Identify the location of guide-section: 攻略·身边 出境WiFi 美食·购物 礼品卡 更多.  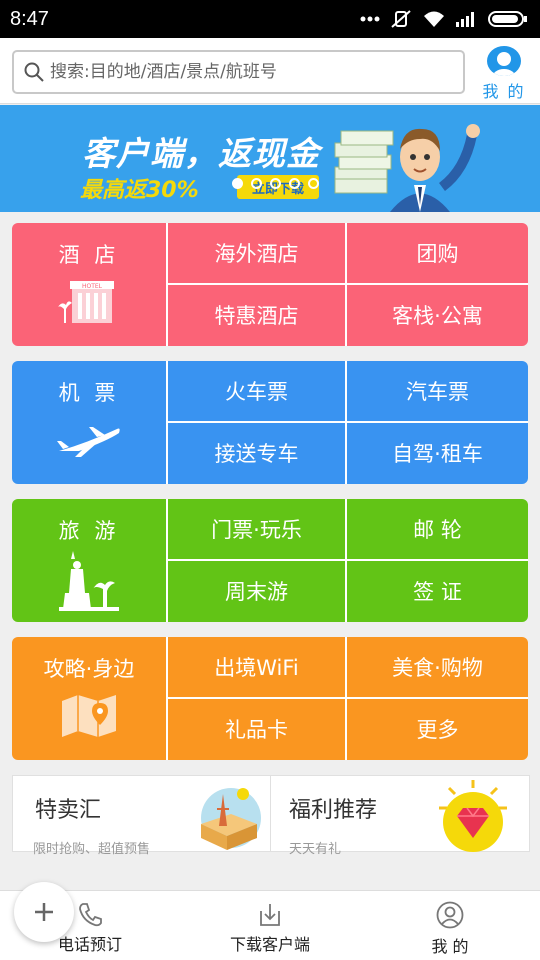
(270, 698).